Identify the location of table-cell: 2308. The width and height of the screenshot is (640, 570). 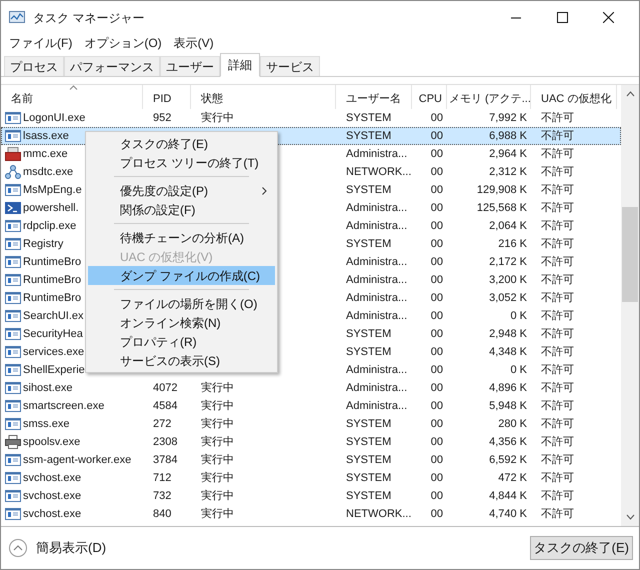
(165, 442).